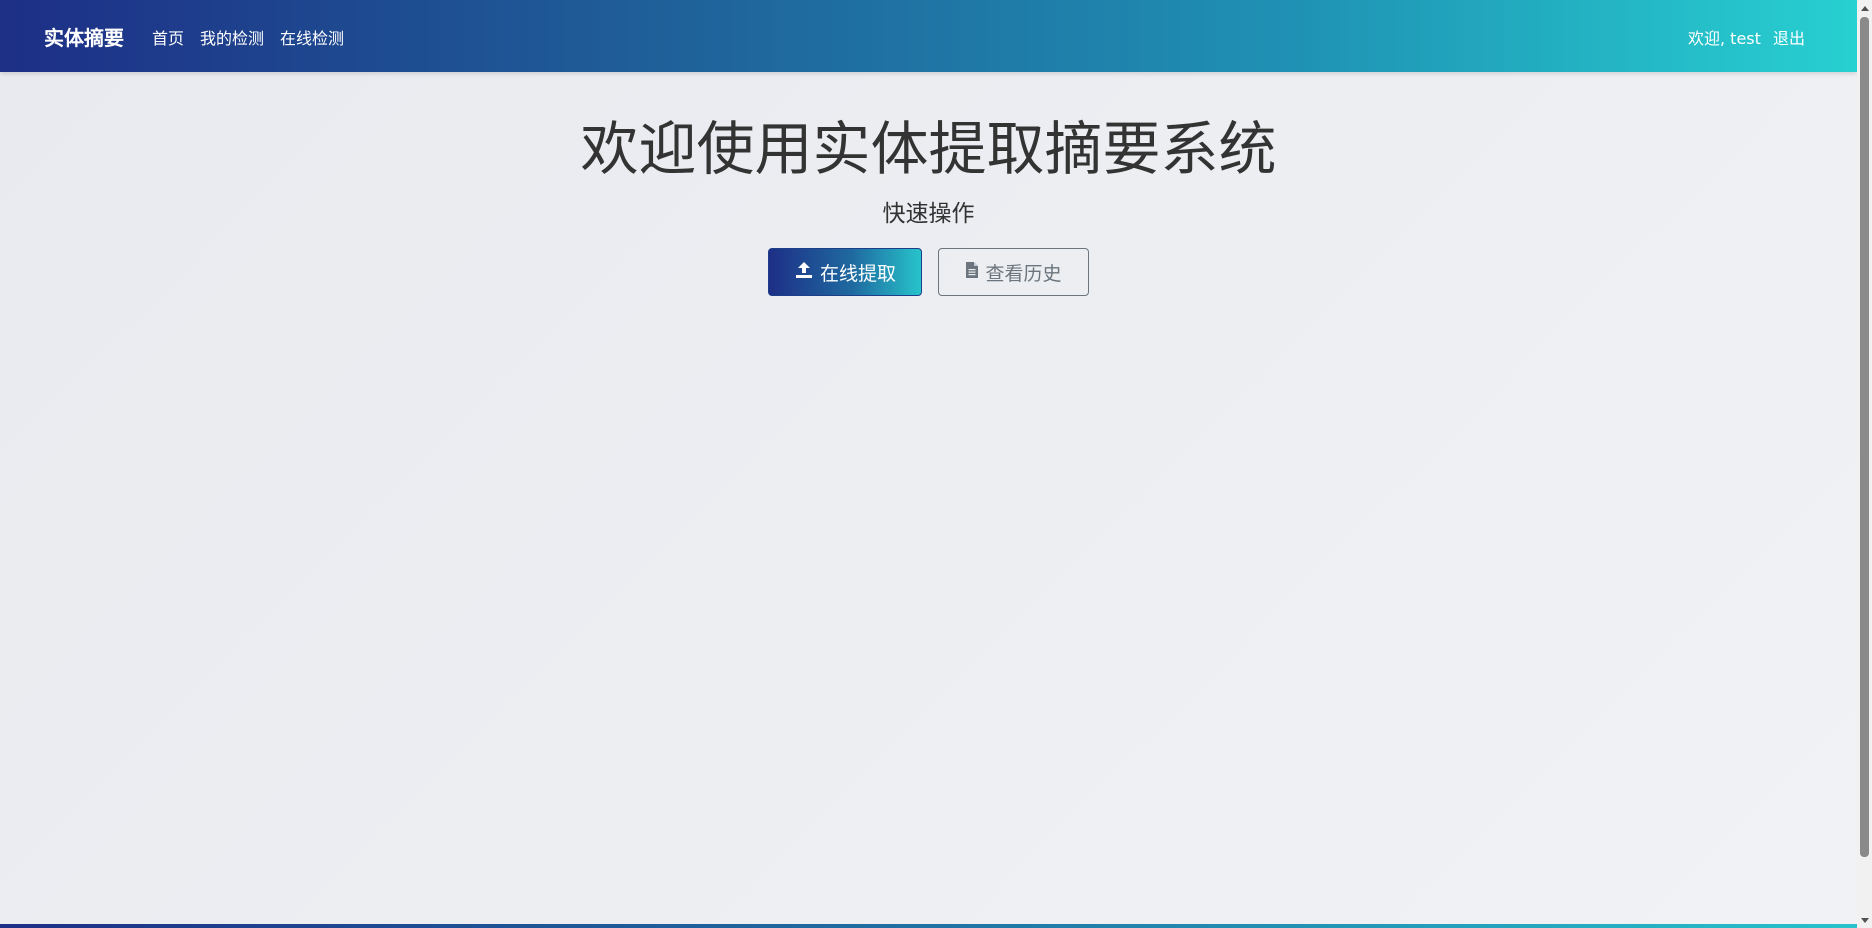 The height and width of the screenshot is (928, 1872). I want to click on document-icon, so click(975, 272).